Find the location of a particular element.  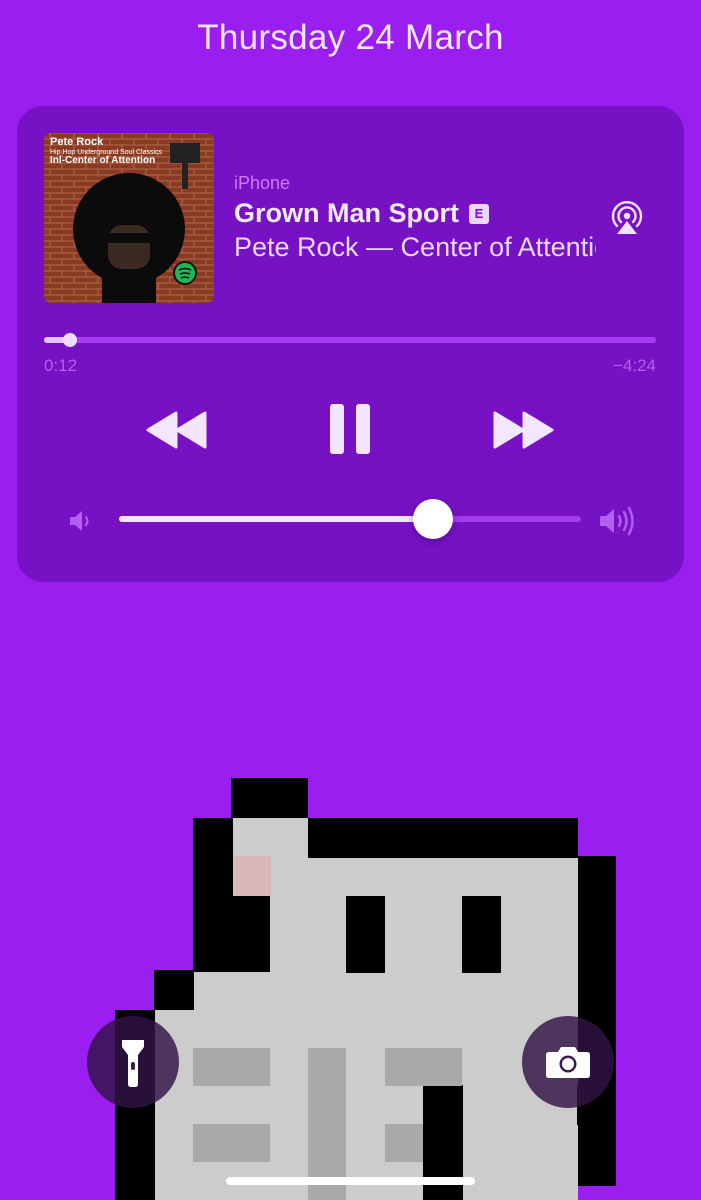

pause-icon is located at coordinates (350, 429).